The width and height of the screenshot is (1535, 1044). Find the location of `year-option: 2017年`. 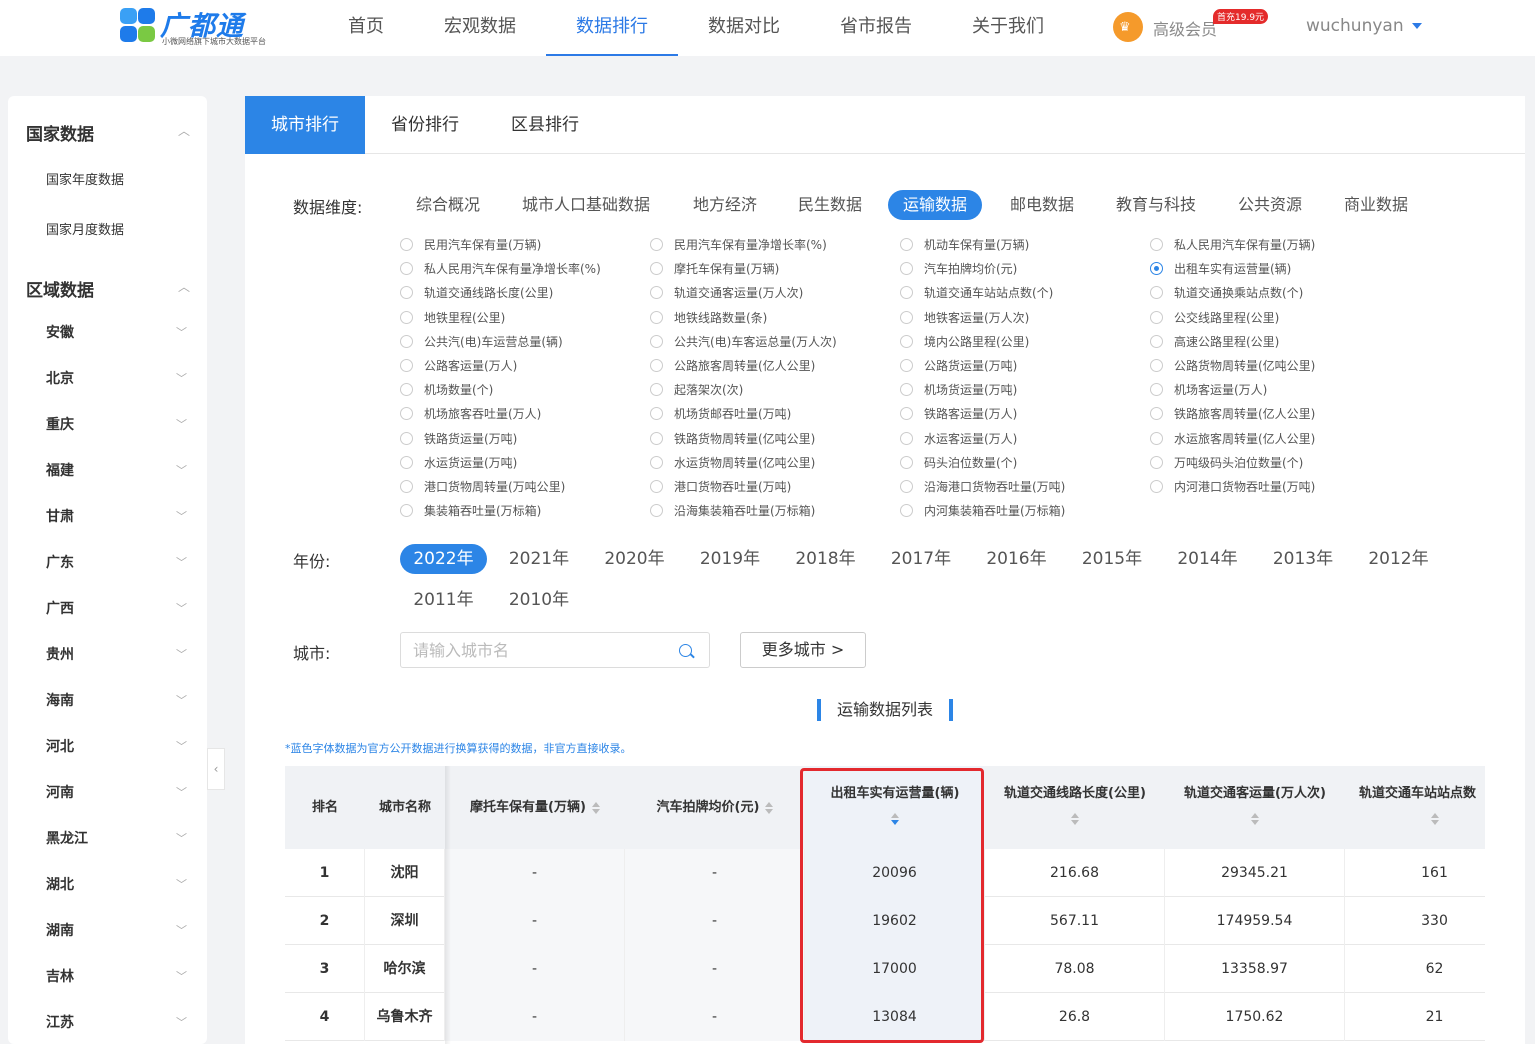

year-option: 2017年 is located at coordinates (921, 559).